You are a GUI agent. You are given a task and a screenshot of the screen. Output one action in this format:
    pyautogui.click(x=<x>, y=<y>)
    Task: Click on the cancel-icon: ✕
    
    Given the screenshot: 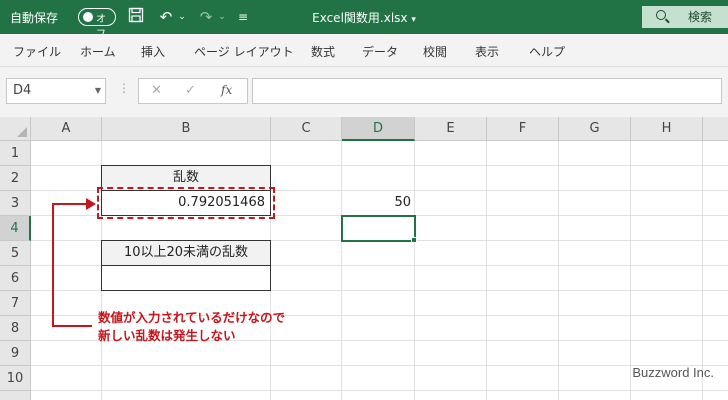 What is the action you would take?
    pyautogui.click(x=156, y=90)
    